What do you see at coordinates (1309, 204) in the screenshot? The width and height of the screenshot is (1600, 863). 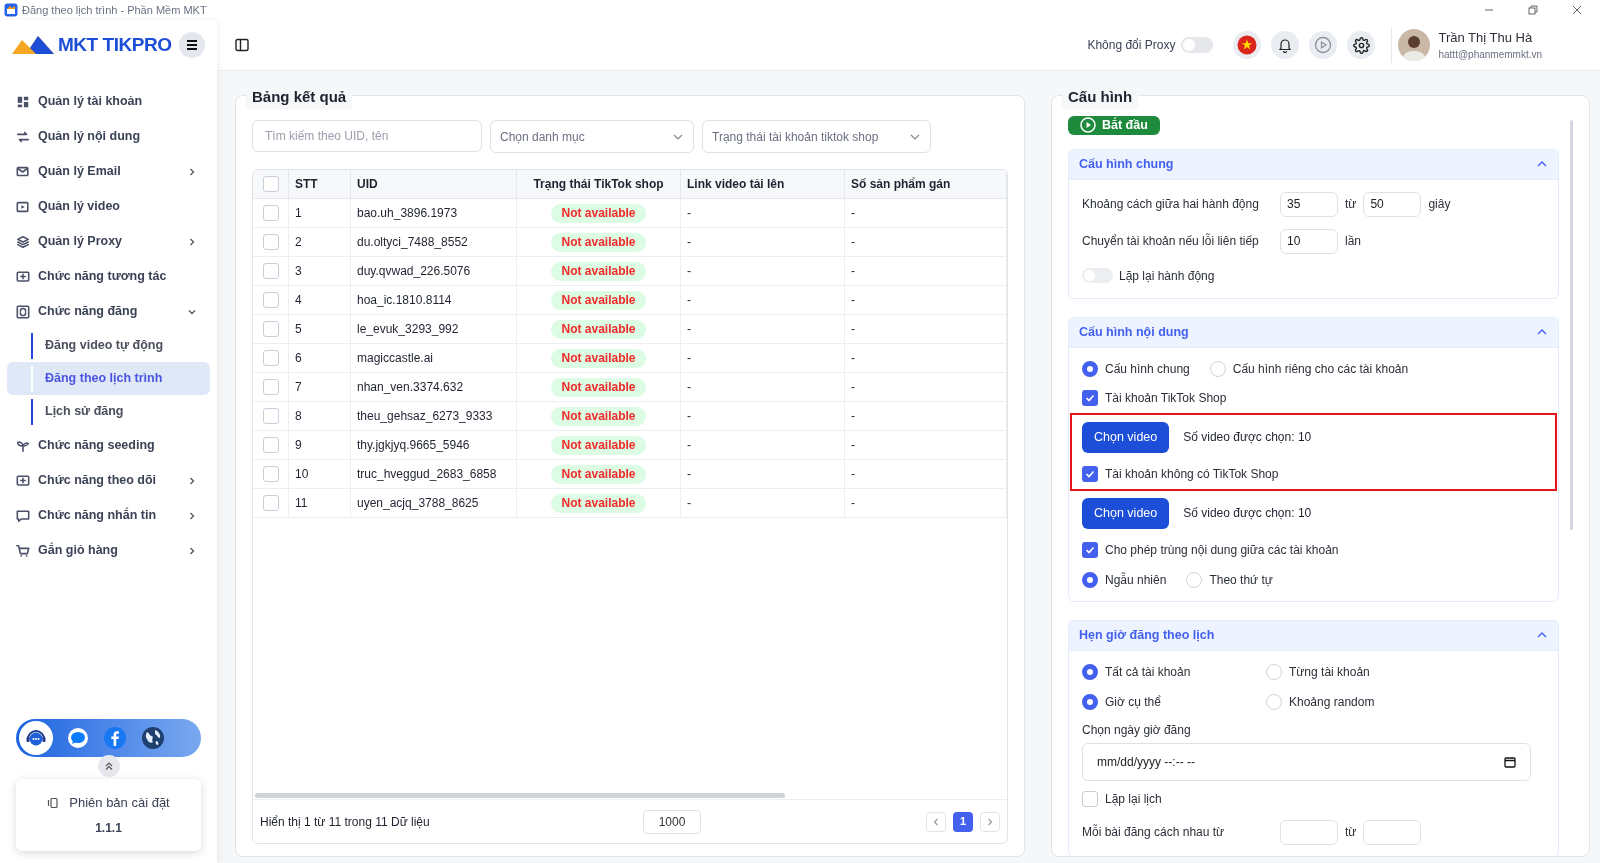 I see `number-field: 35` at bounding box center [1309, 204].